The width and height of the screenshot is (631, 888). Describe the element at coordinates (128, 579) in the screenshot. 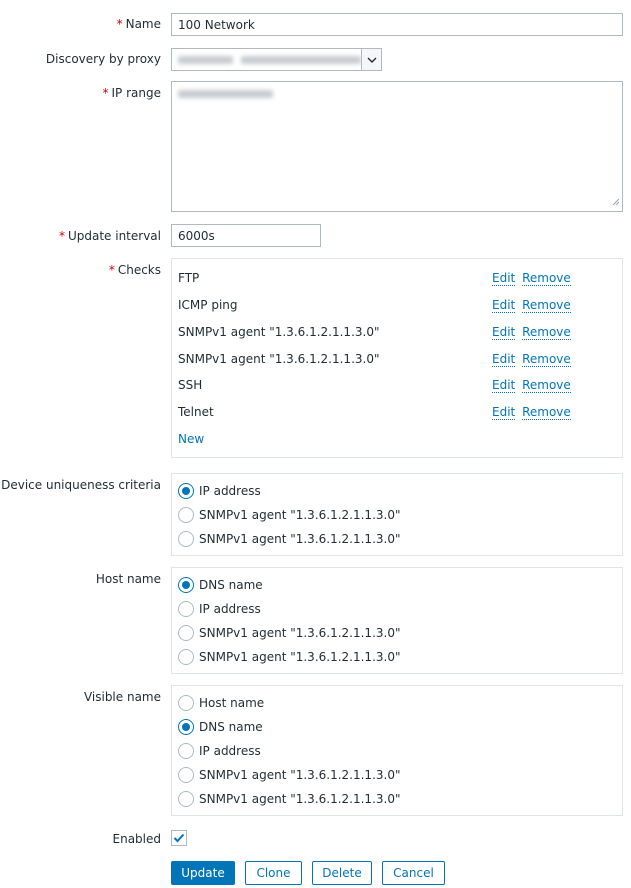

I see `host-name-label: Host name` at that location.